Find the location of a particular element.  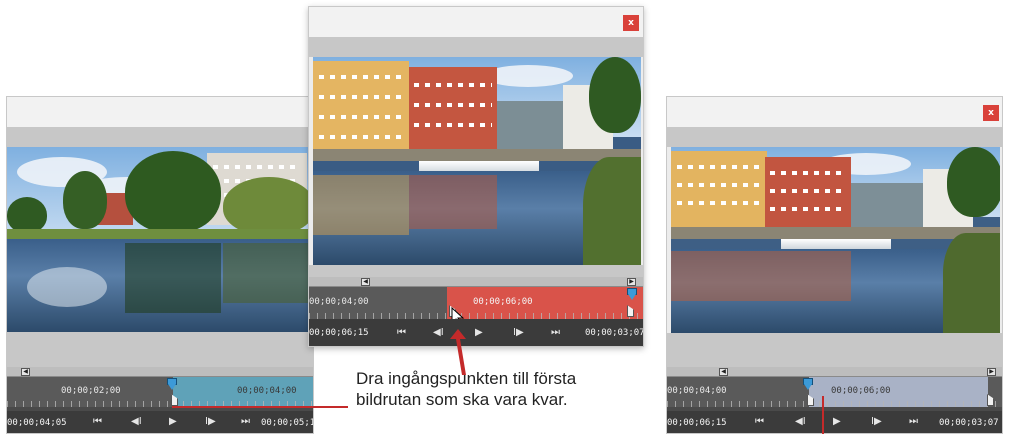

right-go-to-start-button: ⏮ is located at coordinates (759, 421).